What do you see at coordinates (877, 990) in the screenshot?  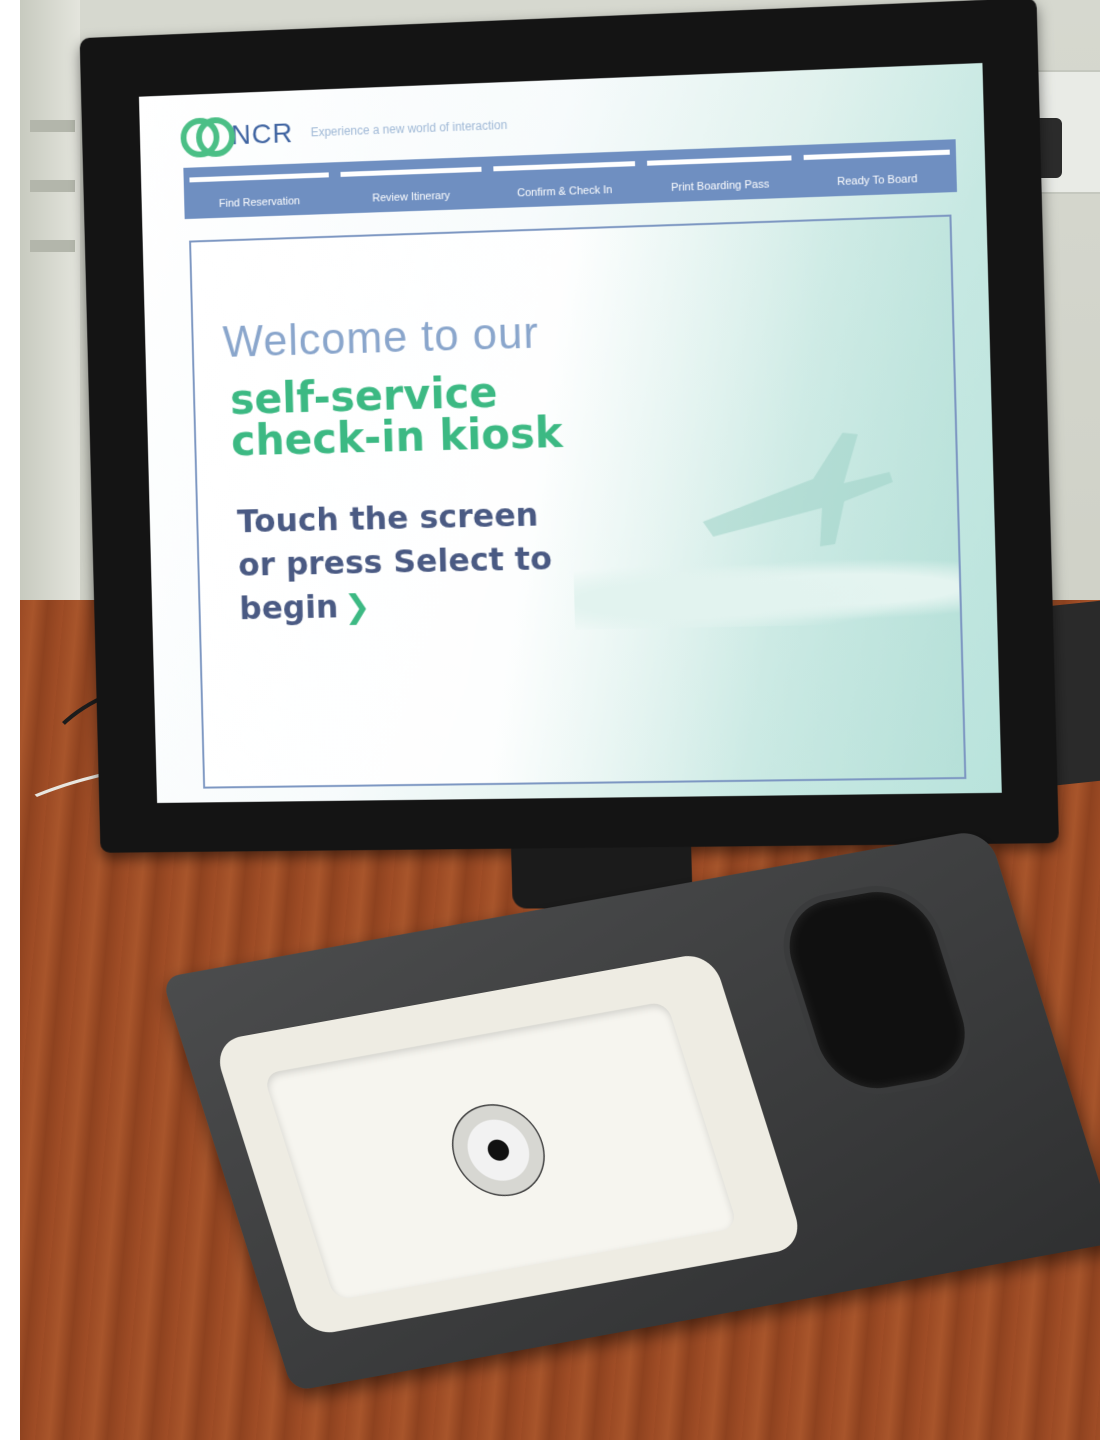 I see `card-slot` at bounding box center [877, 990].